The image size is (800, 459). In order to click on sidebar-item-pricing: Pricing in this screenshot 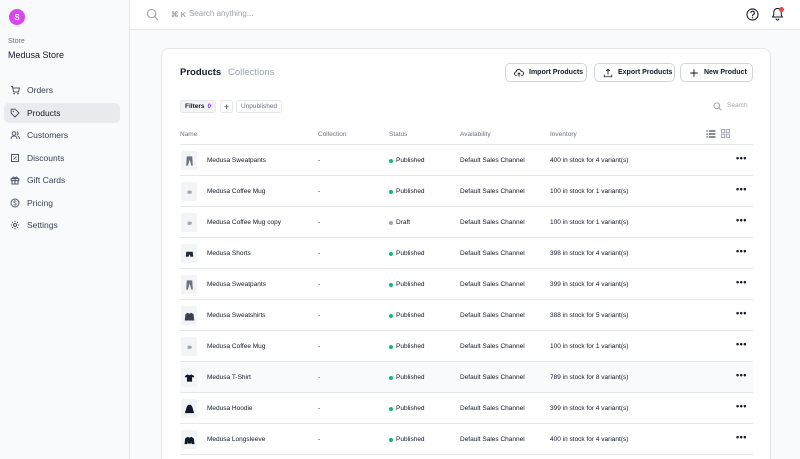, I will do `click(62, 203)`.